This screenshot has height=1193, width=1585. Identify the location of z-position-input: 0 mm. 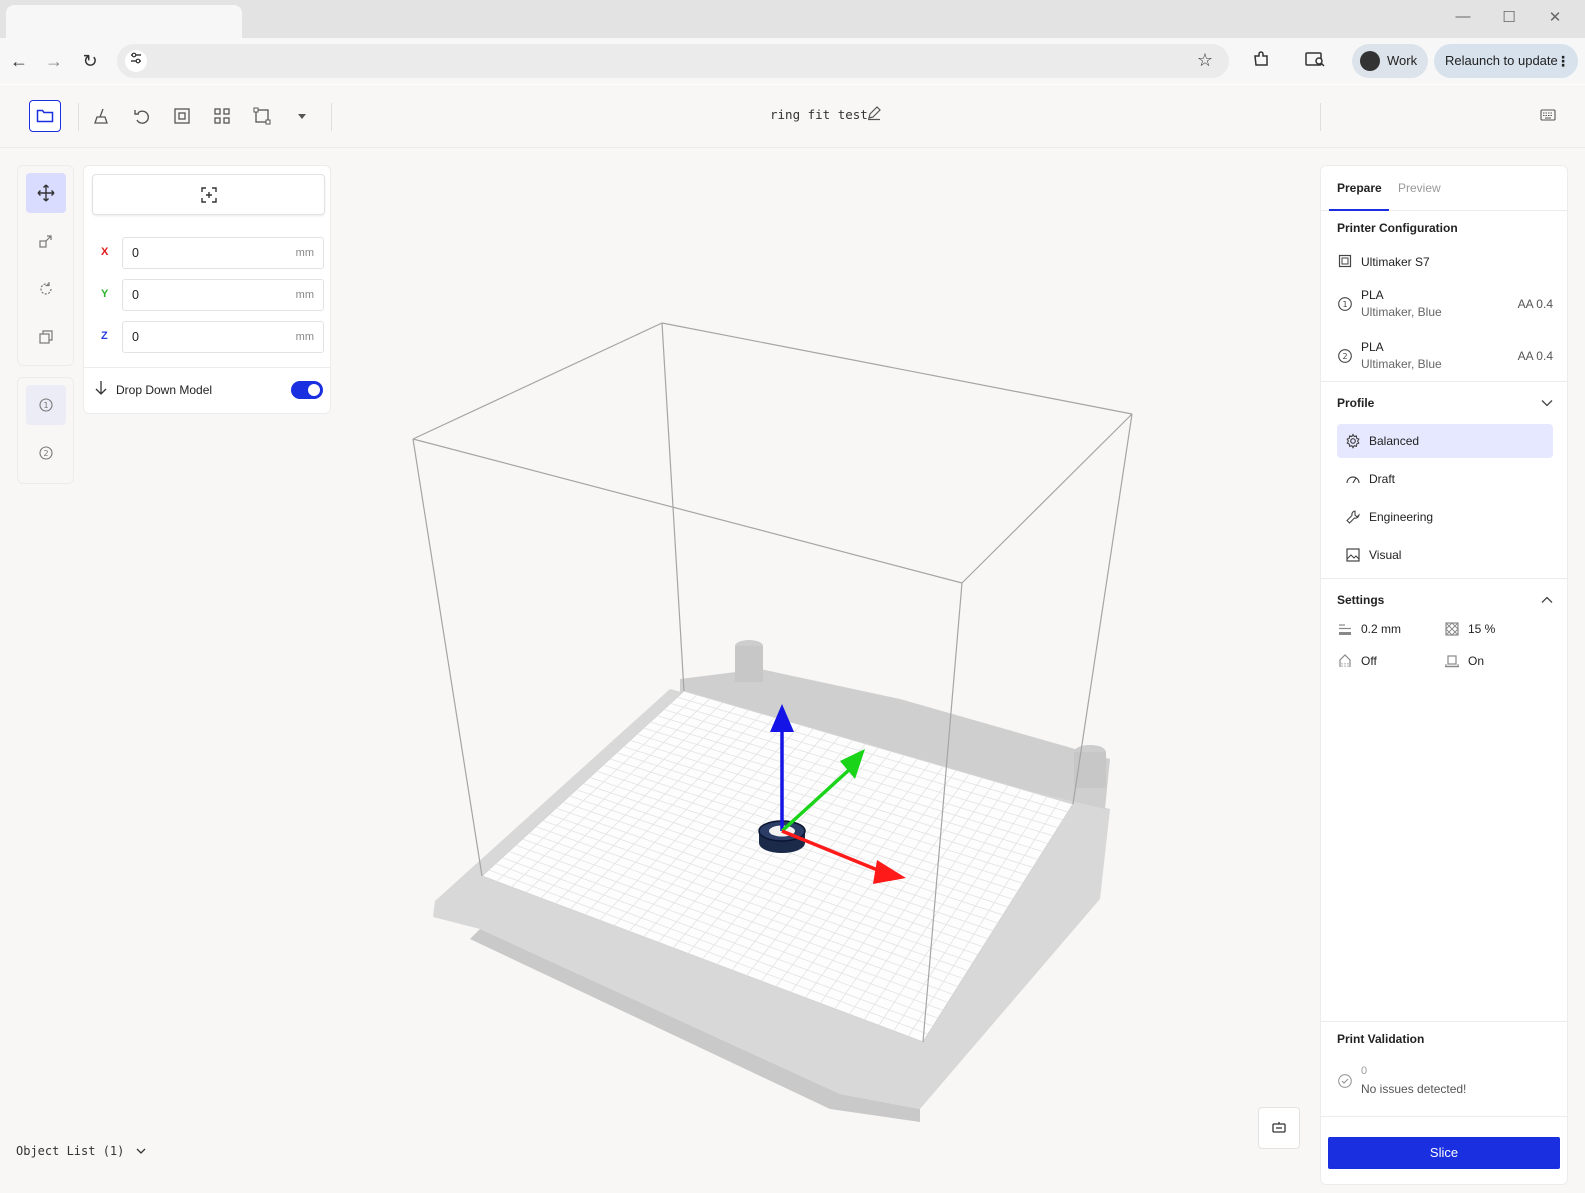
(223, 337).